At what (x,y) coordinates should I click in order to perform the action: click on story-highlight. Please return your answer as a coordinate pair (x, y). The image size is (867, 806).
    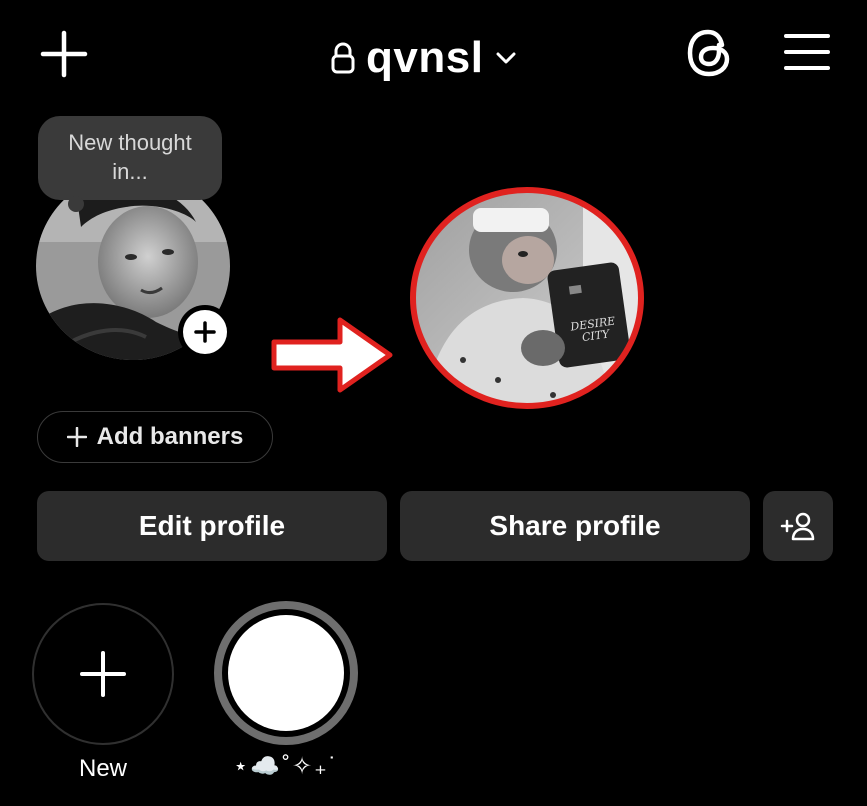
    Looking at the image, I should click on (286, 673).